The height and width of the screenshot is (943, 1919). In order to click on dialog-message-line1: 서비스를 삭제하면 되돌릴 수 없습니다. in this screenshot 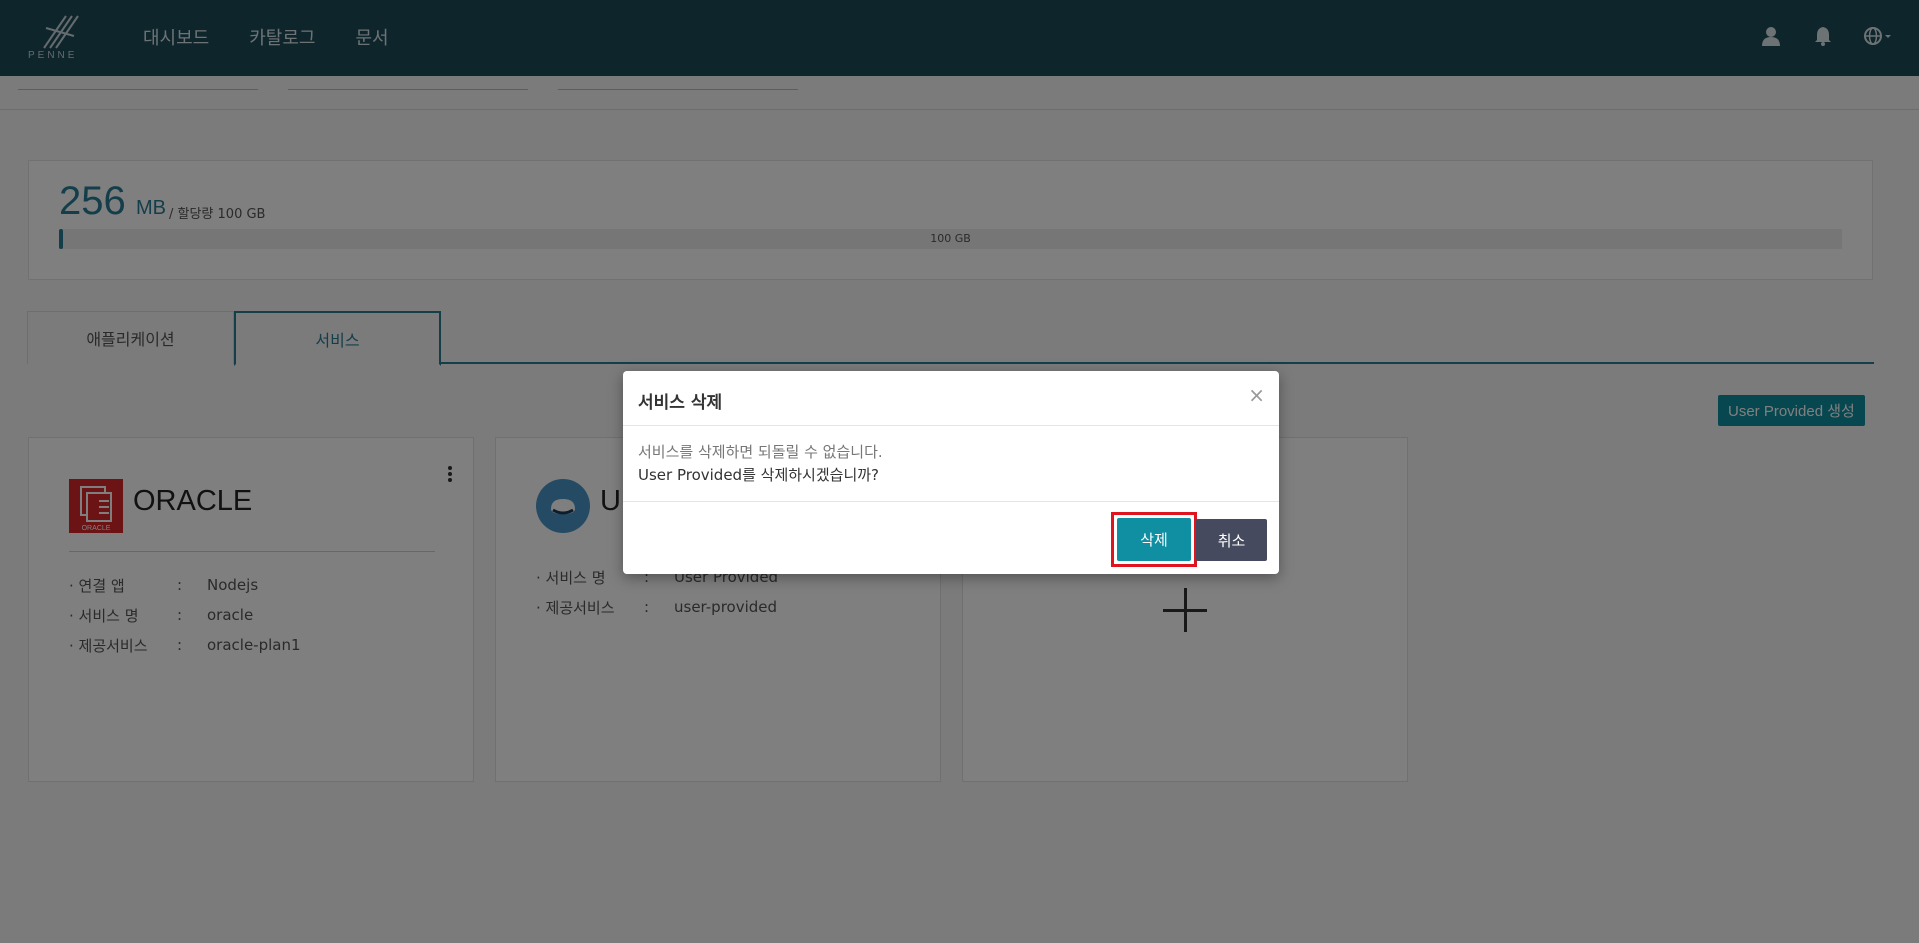, I will do `click(760, 452)`.